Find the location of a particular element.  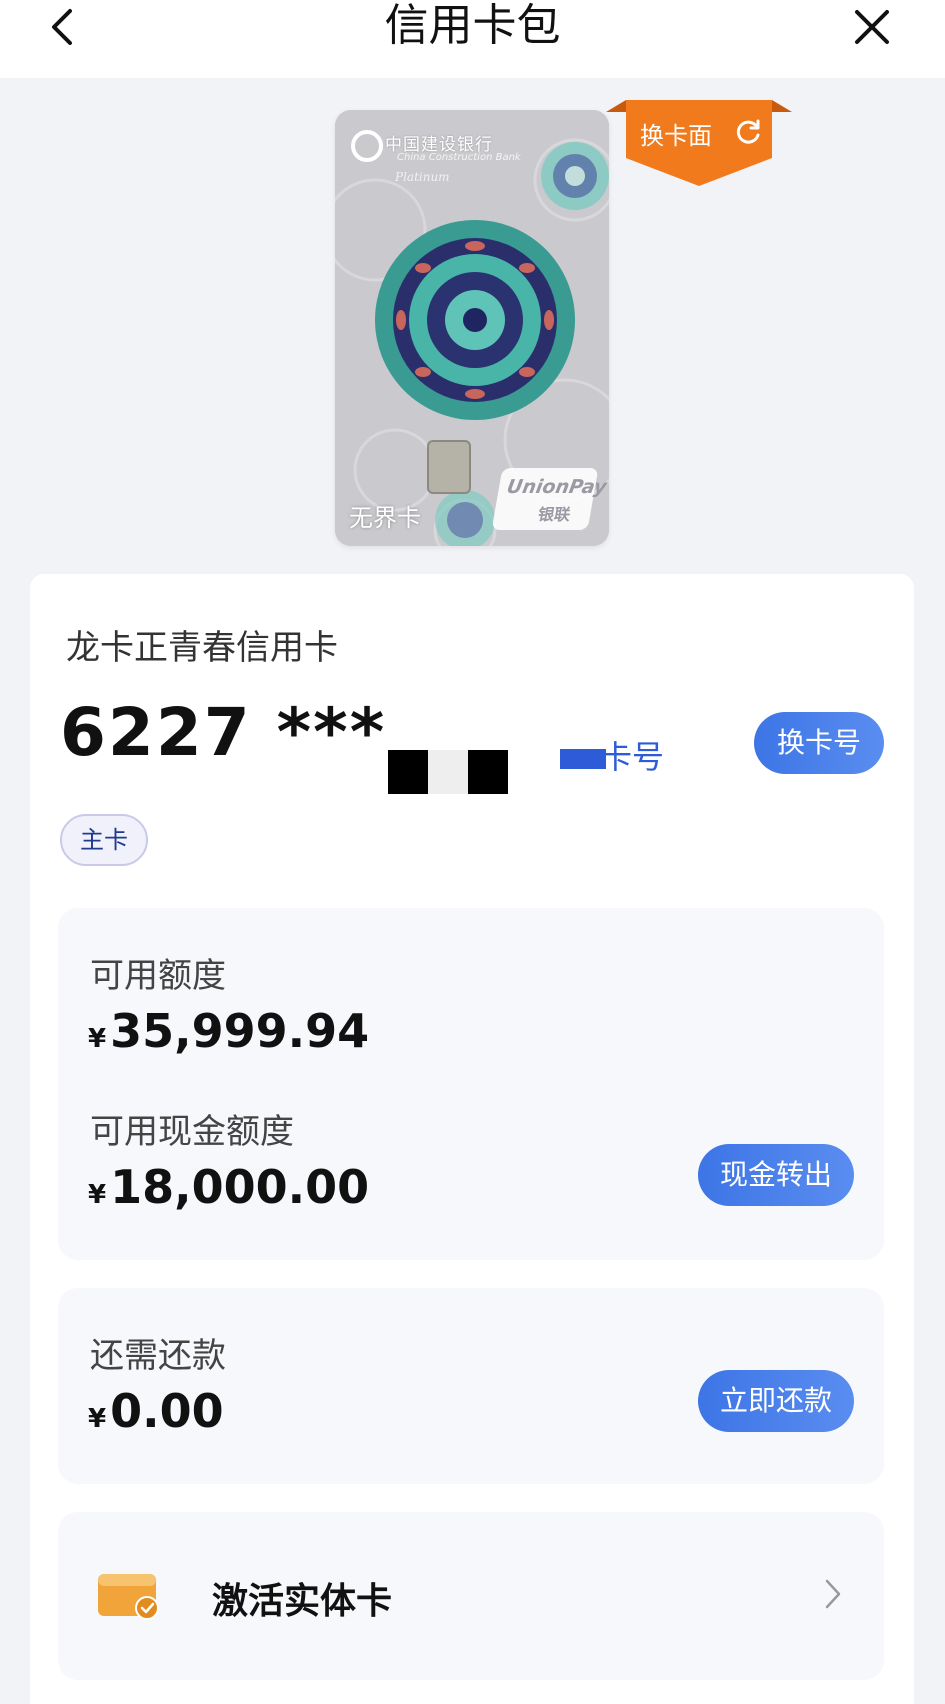

view-card-number-link: 卡号 is located at coordinates (612, 755).